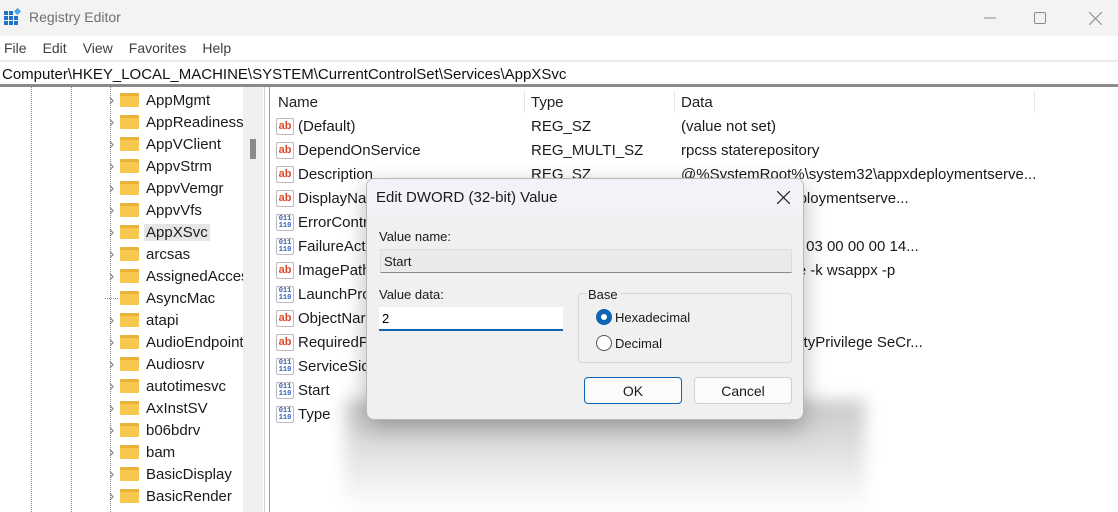 This screenshot has height=512, width=1118. I want to click on radio-hexadecimal: Hexadecimal, so click(643, 317).